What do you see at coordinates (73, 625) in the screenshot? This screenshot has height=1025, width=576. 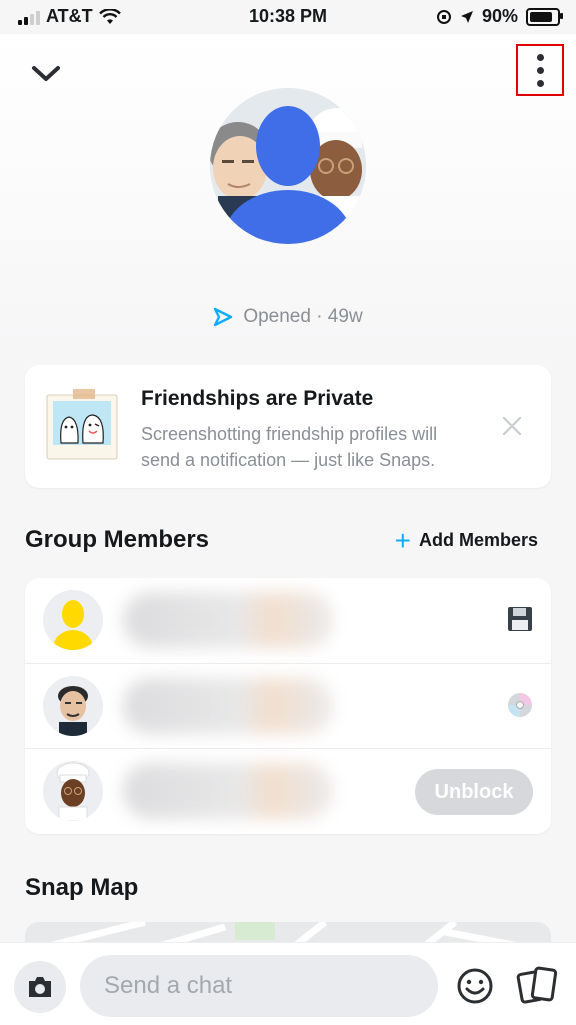 I see `yellow-silhouette-avatar` at bounding box center [73, 625].